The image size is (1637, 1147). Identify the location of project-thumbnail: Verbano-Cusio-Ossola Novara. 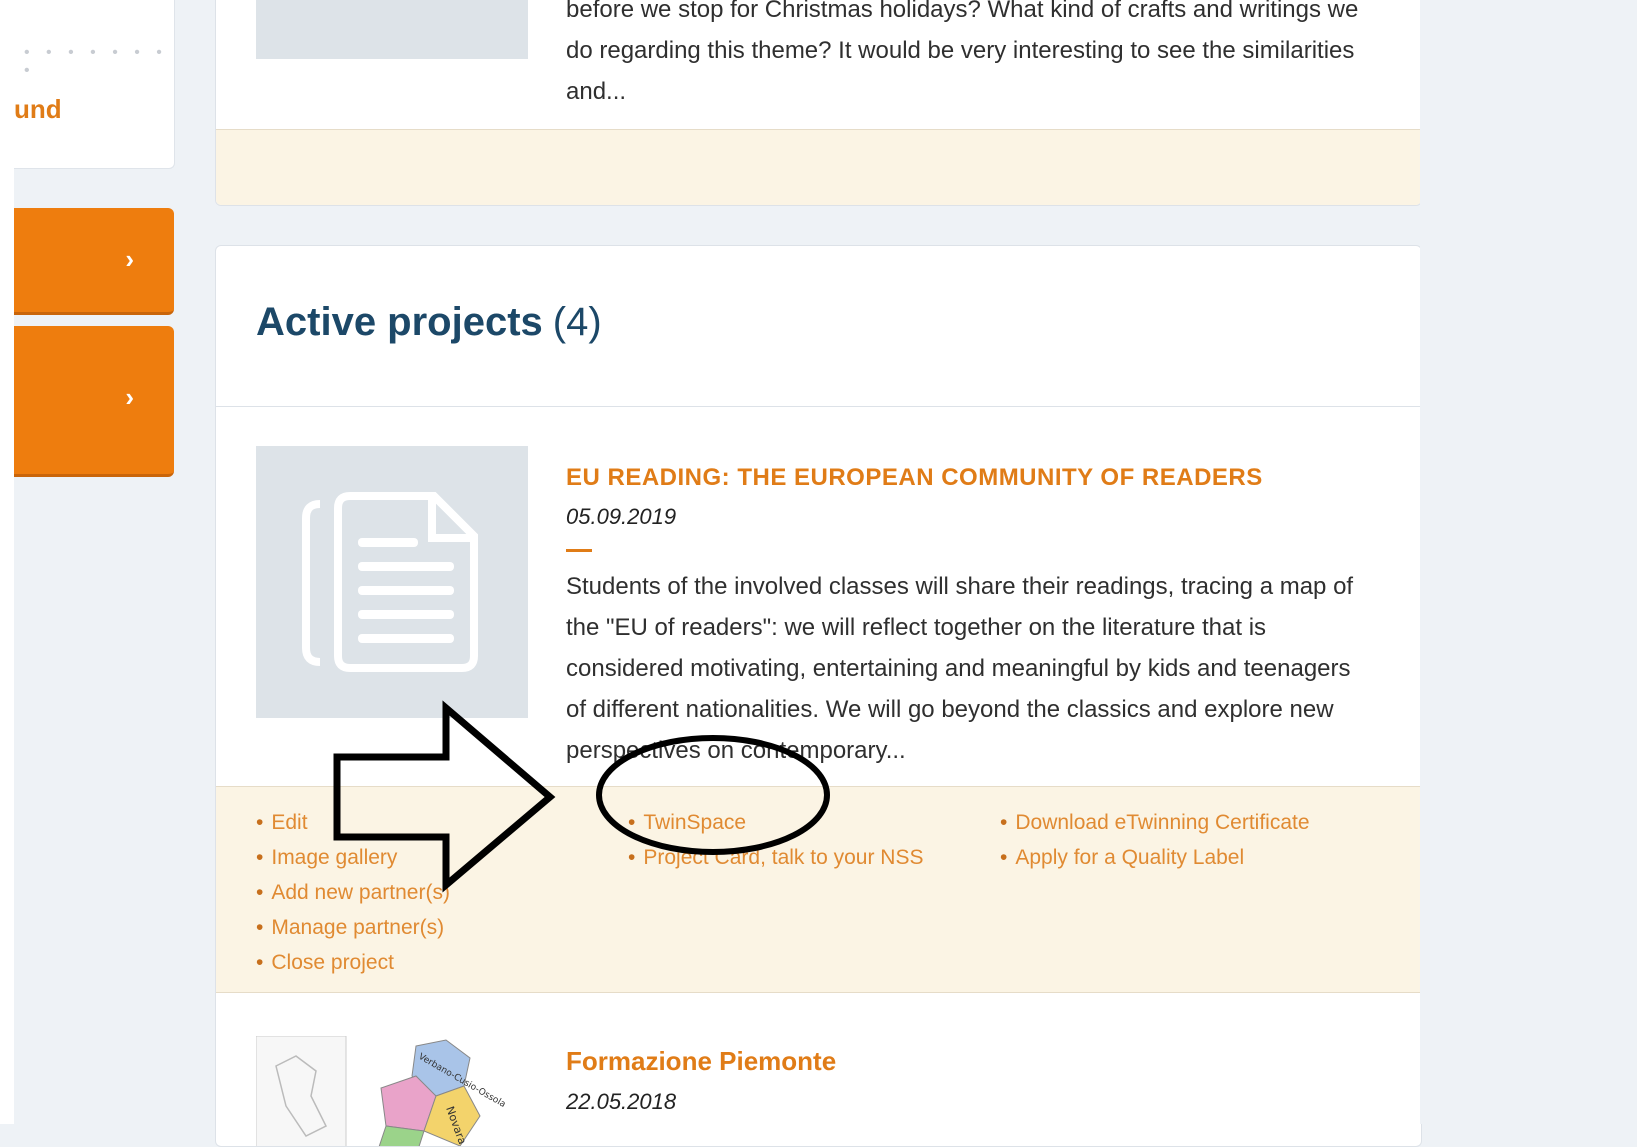
(392, 1091).